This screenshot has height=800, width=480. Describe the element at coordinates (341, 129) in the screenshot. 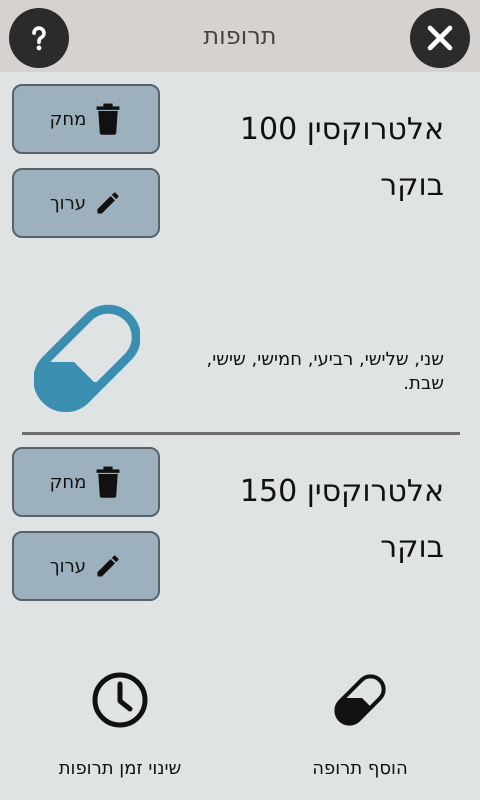

I see `medication-name: אלטרוקסין 100` at that location.